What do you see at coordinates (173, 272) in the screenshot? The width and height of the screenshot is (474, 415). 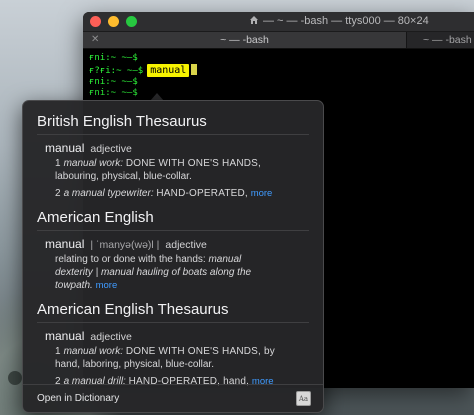 I see `definition-example: | manual hauling of boats along the` at bounding box center [173, 272].